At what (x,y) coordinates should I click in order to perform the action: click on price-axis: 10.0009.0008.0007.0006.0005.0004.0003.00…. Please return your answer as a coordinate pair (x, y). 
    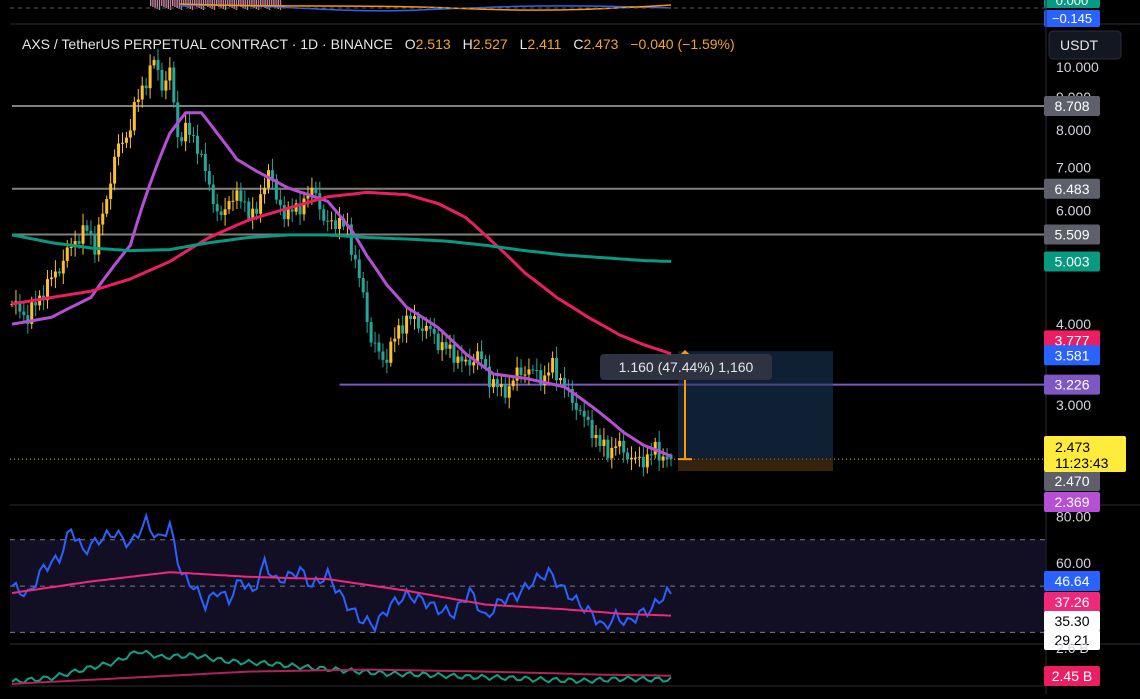
    Looking at the image, I should click on (1085, 285).